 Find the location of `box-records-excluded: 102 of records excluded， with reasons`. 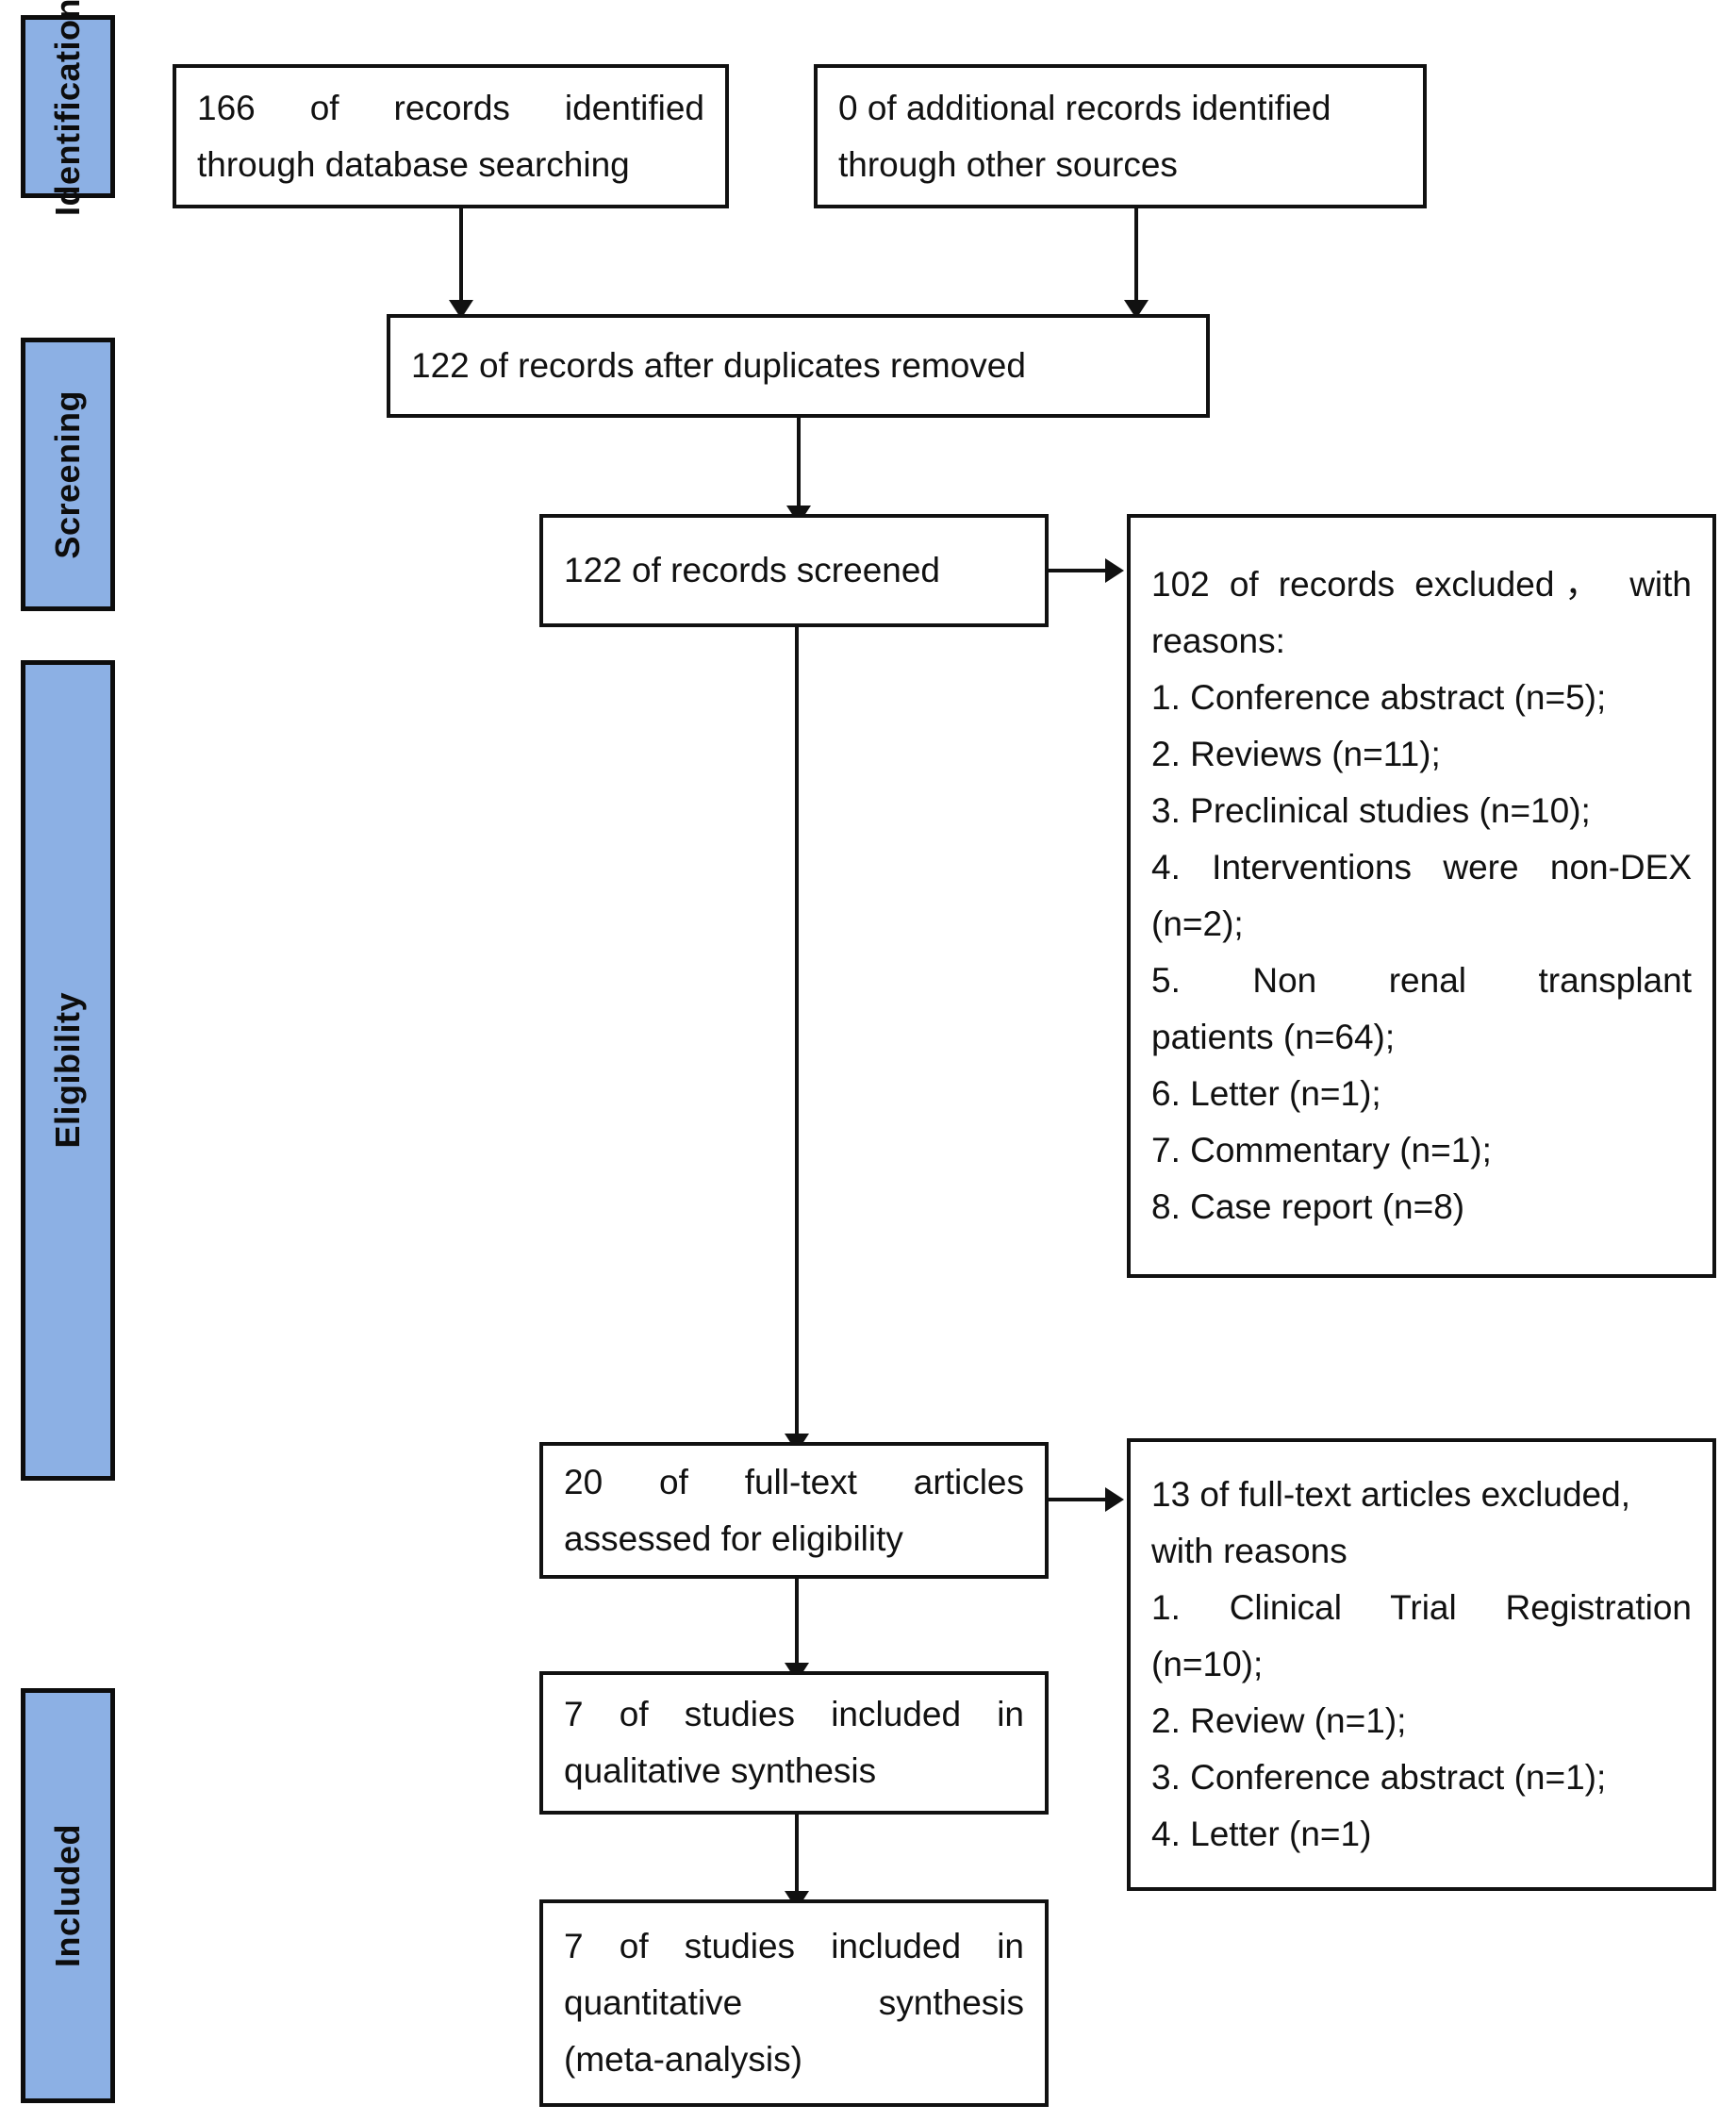

box-records-excluded: 102 of records excluded， with reasons is located at coordinates (1422, 896).